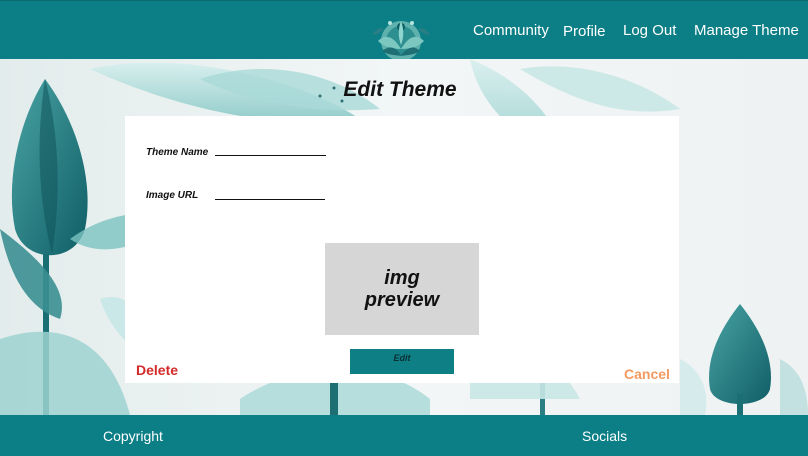 The height and width of the screenshot is (456, 808). What do you see at coordinates (157, 370) in the screenshot?
I see `delete-button: Delete` at bounding box center [157, 370].